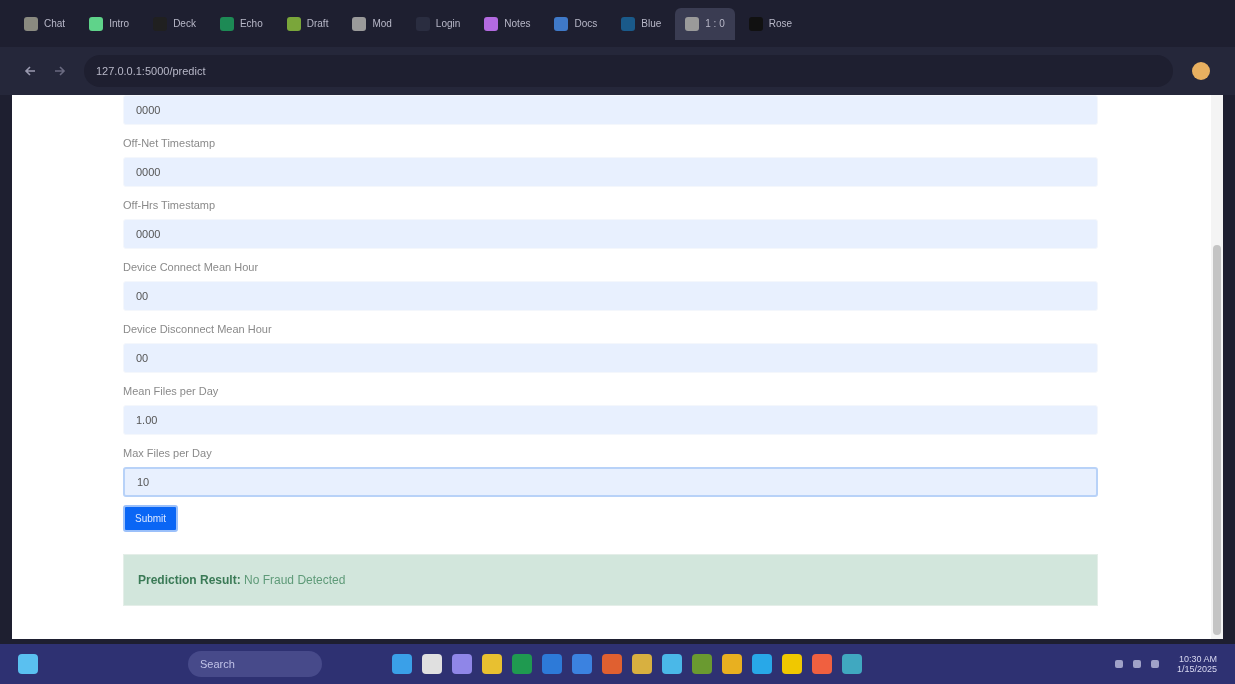 The width and height of the screenshot is (1235, 684). Describe the element at coordinates (60, 71) in the screenshot. I see `forward-icon` at that location.